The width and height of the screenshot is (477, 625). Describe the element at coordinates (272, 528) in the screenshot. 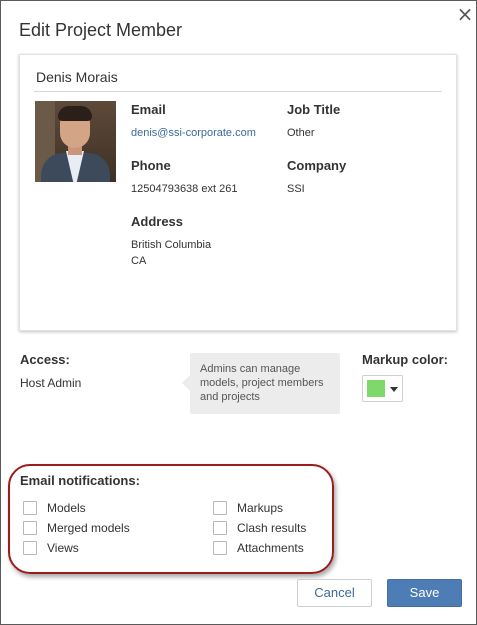

I see `checkbox-label: Clash results` at that location.